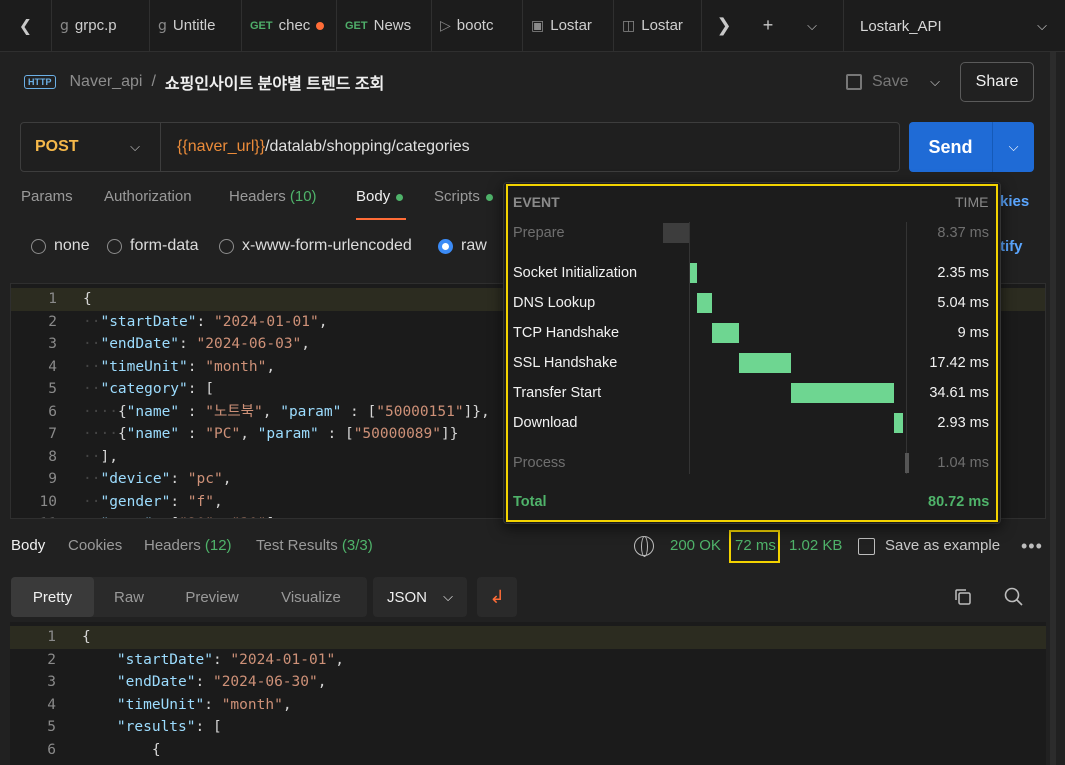  What do you see at coordinates (183, 515) in the screenshot?
I see `code-text: ··"ages": ["20", "30"],` at bounding box center [183, 515].